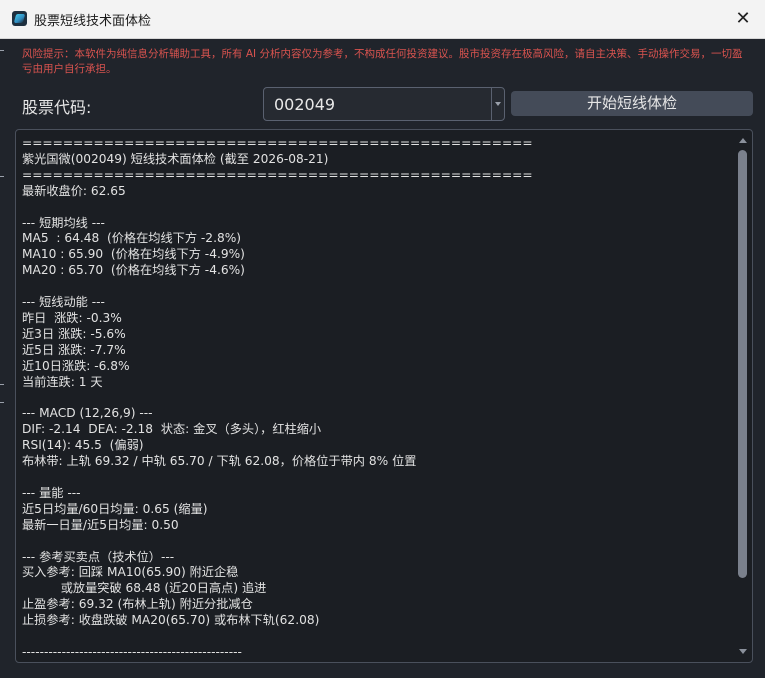  Describe the element at coordinates (19, 18) in the screenshot. I see `app-logo-icon` at that location.